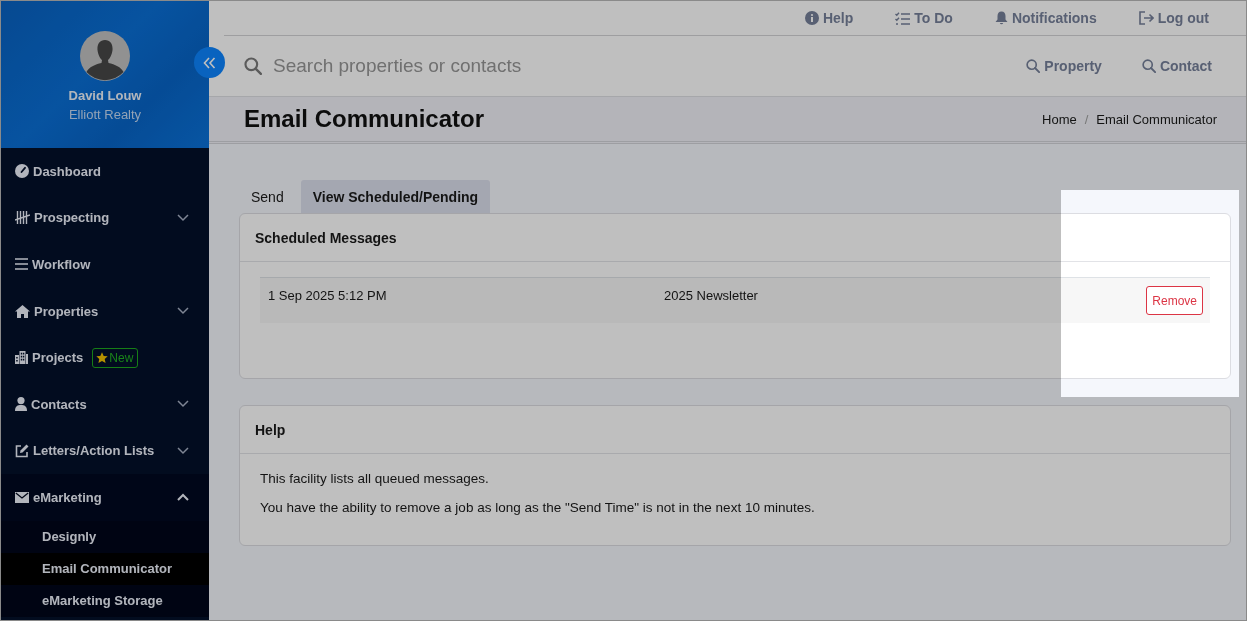 The image size is (1247, 621). I want to click on table-cell: 2025 Newsletter, so click(711, 295).